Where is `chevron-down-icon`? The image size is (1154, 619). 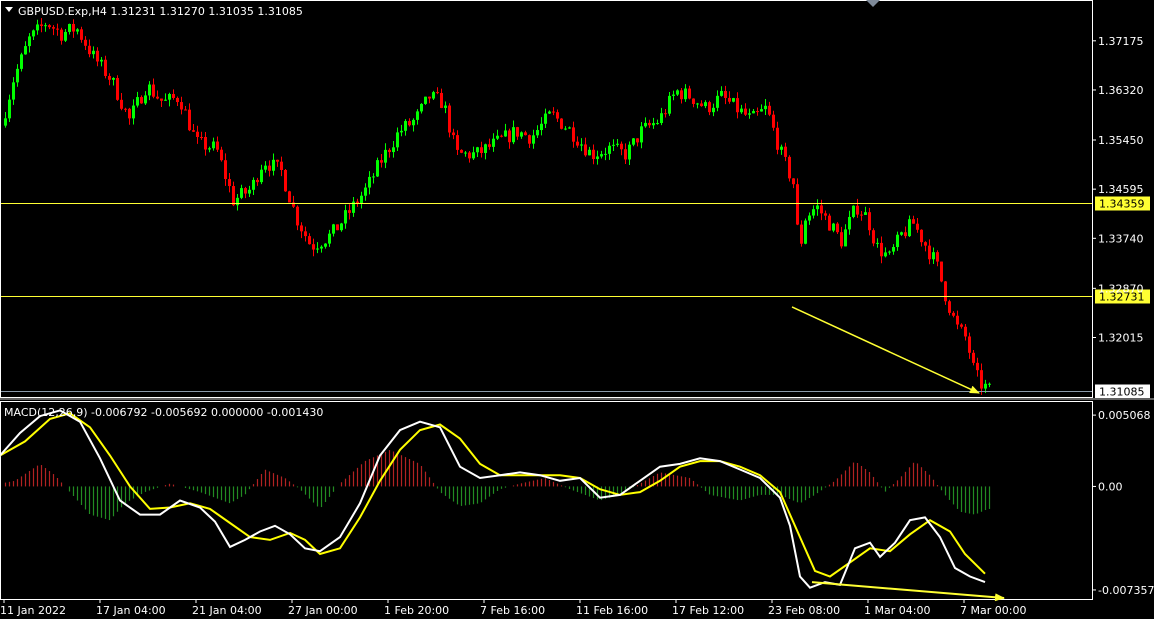 chevron-down-icon is located at coordinates (9, 9).